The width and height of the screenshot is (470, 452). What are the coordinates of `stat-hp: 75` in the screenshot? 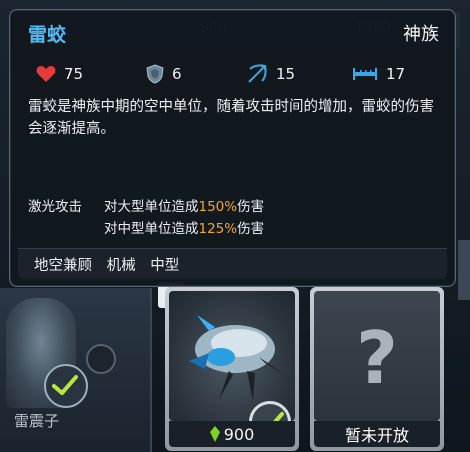 It's located at (59, 74).